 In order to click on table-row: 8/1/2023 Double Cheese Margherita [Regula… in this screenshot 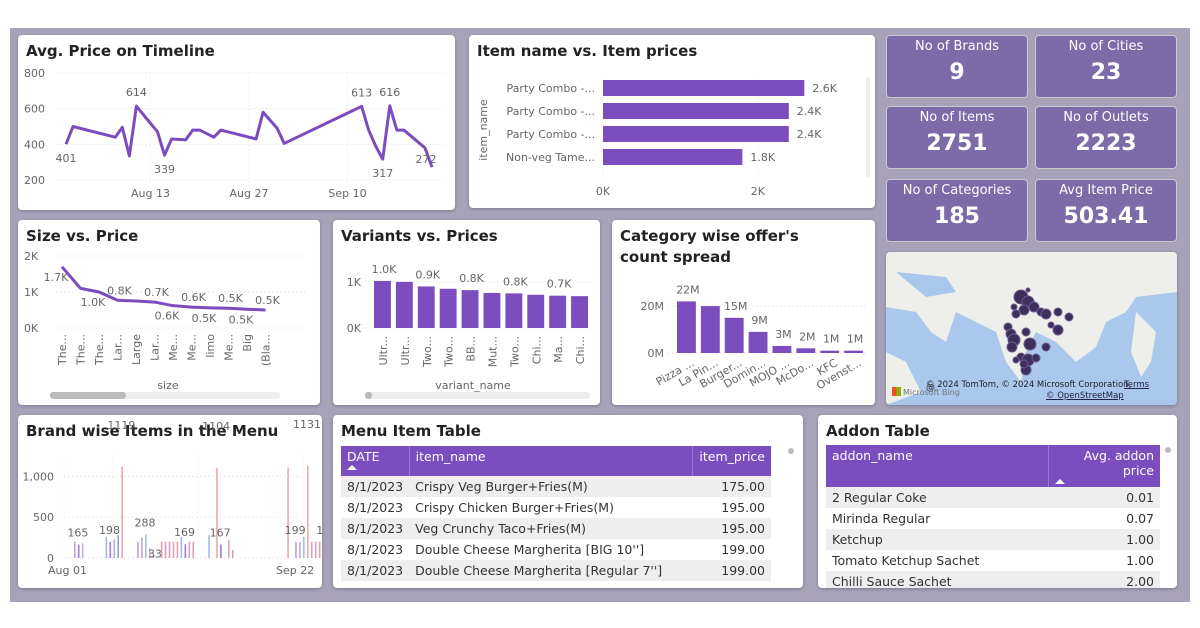, I will do `click(556, 570)`.